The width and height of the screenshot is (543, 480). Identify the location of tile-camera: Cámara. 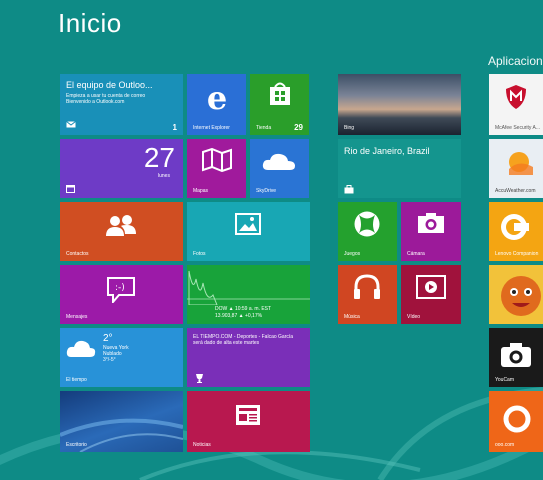
(431, 231).